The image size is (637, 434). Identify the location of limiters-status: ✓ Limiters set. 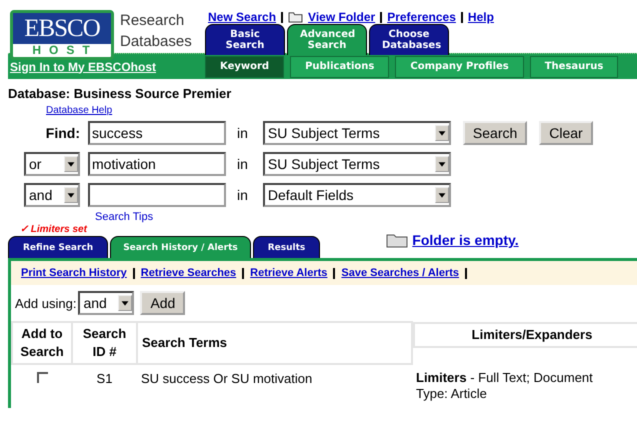
(54, 229).